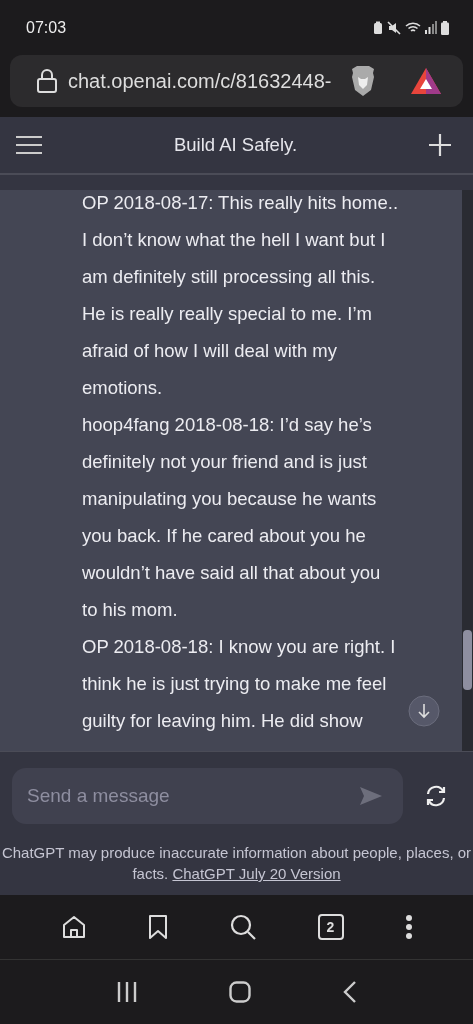  What do you see at coordinates (440, 145) in the screenshot?
I see `plus-icon` at bounding box center [440, 145].